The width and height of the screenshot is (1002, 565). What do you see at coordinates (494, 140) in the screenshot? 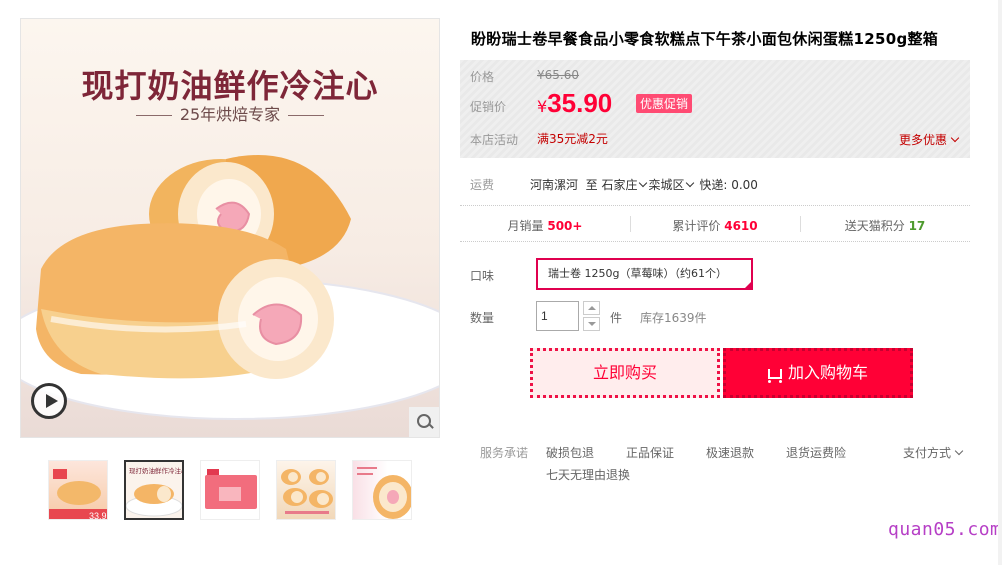
I see `store-activity-label: 本店活动` at bounding box center [494, 140].